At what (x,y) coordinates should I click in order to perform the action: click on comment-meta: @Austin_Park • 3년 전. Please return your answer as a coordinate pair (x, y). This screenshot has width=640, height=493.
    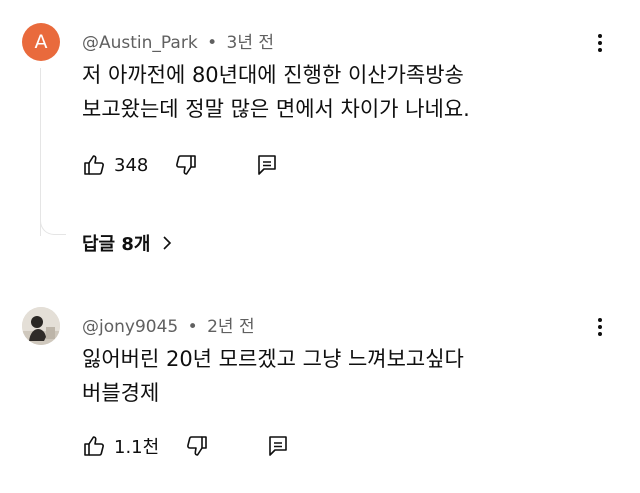
    Looking at the image, I should click on (178, 40).